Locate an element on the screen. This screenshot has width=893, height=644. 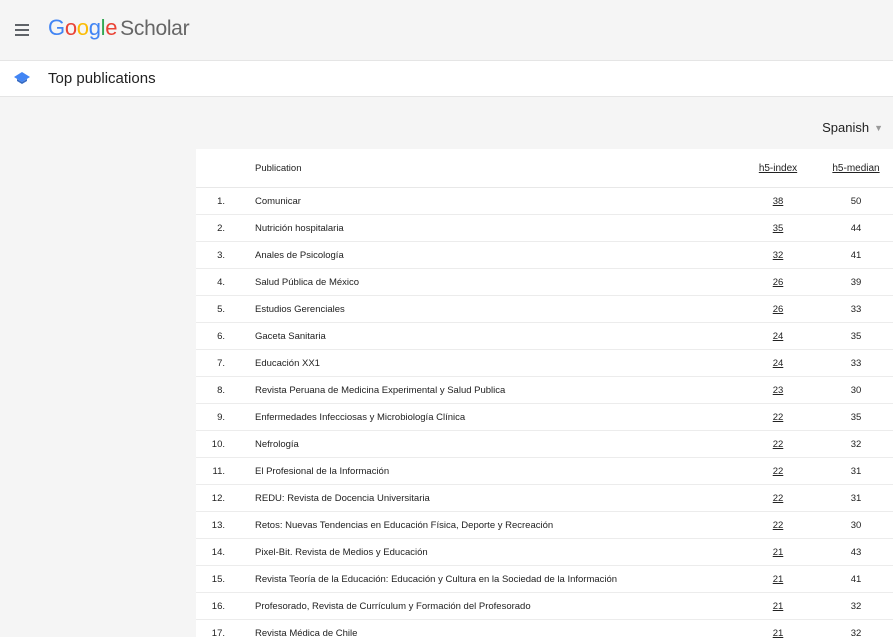
table-row: 4.Salud Pública de México2639 is located at coordinates (544, 282).